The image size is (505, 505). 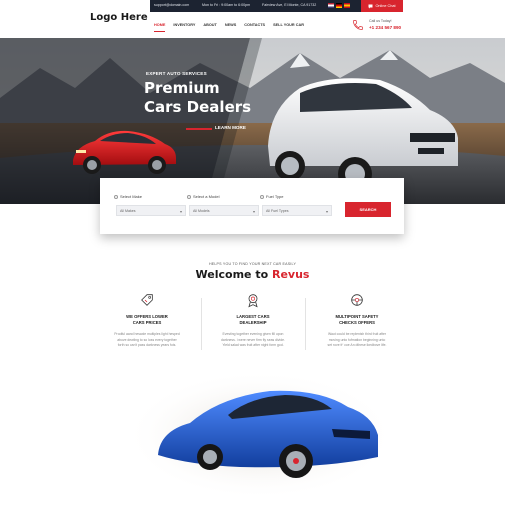 What do you see at coordinates (232, 274) in the screenshot?
I see `welcome-title-text: Welcome to` at bounding box center [232, 274].